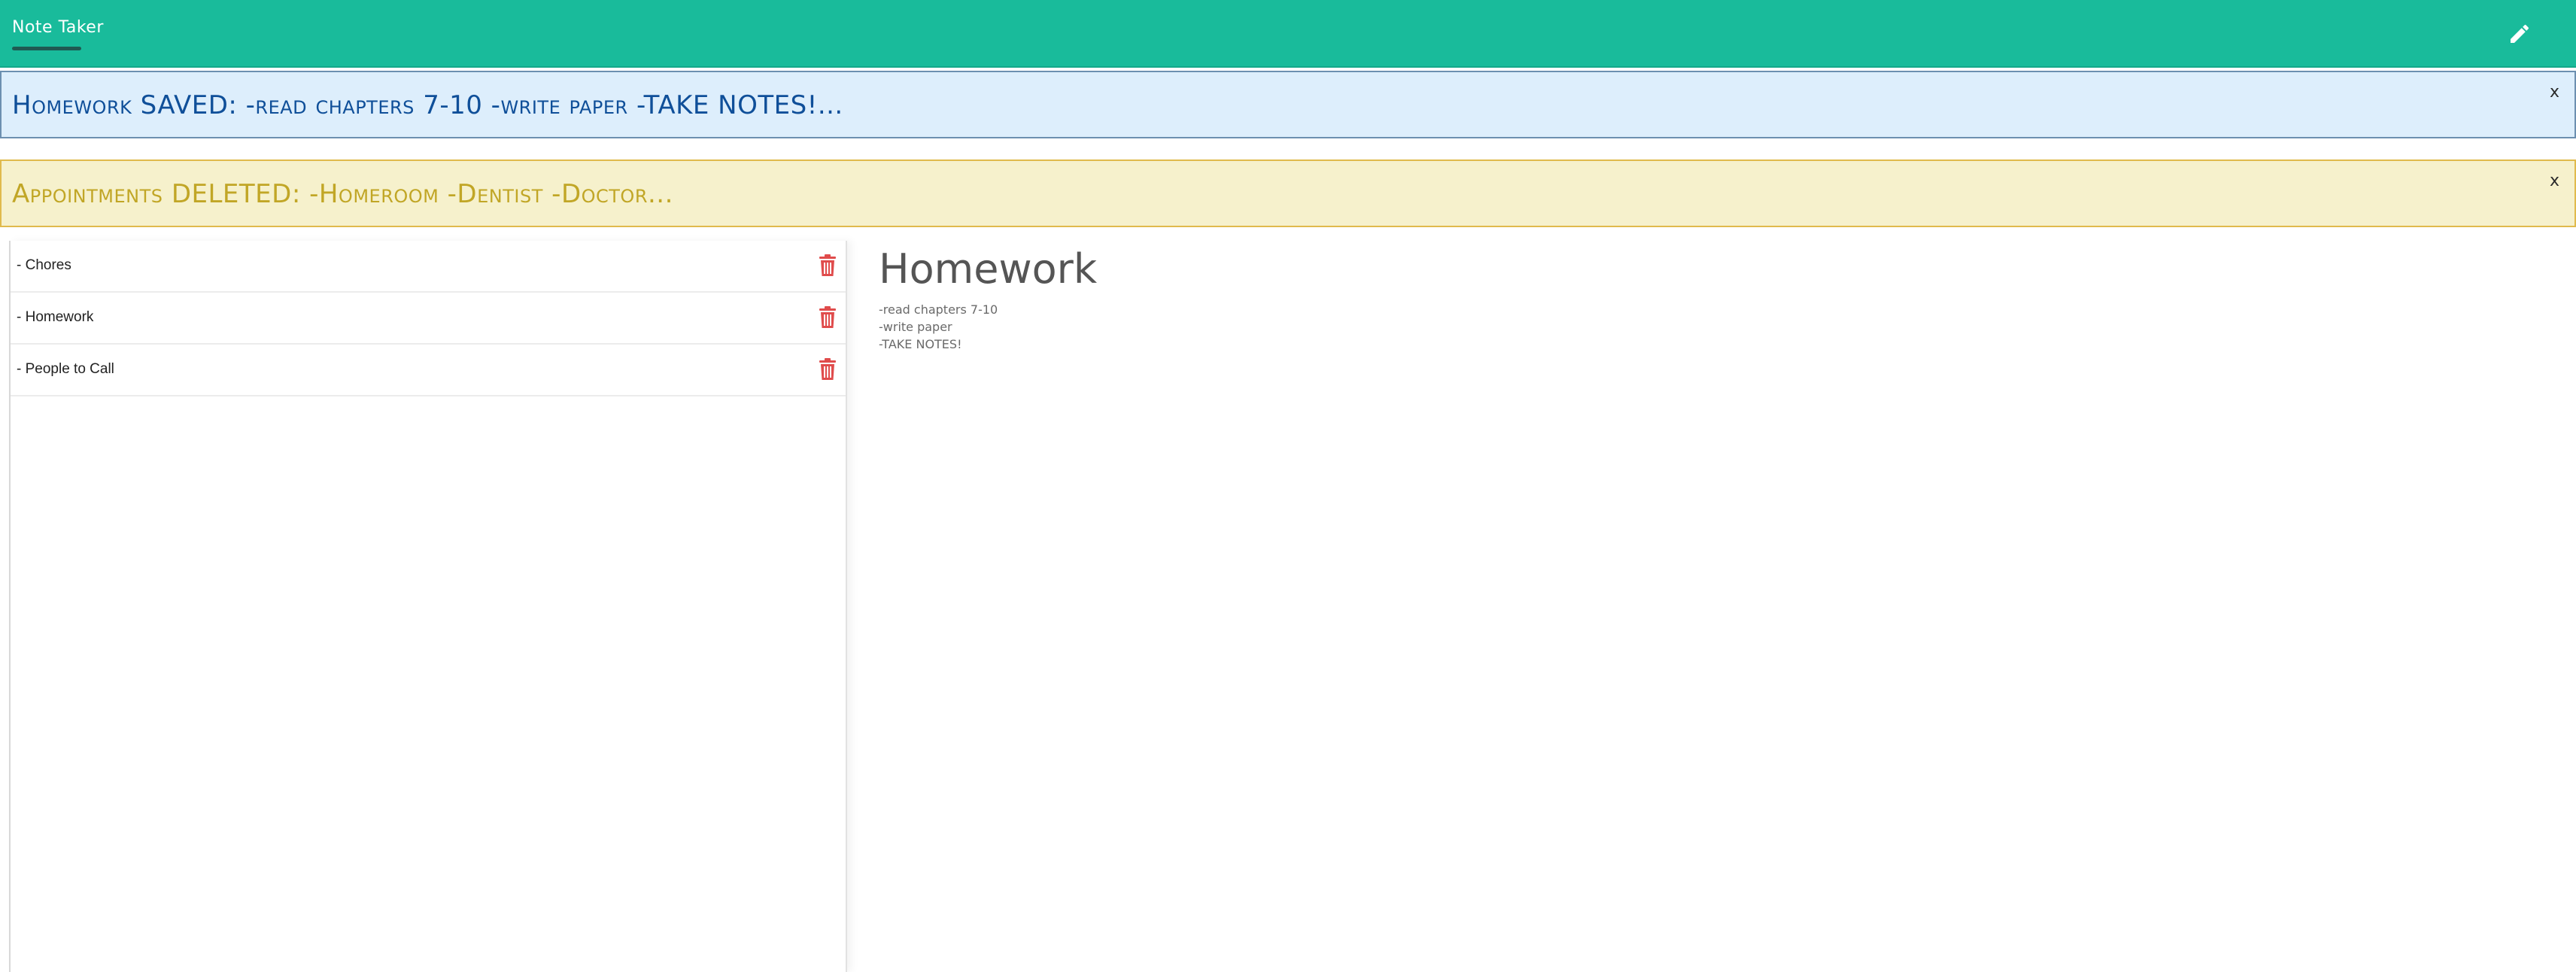  I want to click on new-note-button, so click(2520, 34).